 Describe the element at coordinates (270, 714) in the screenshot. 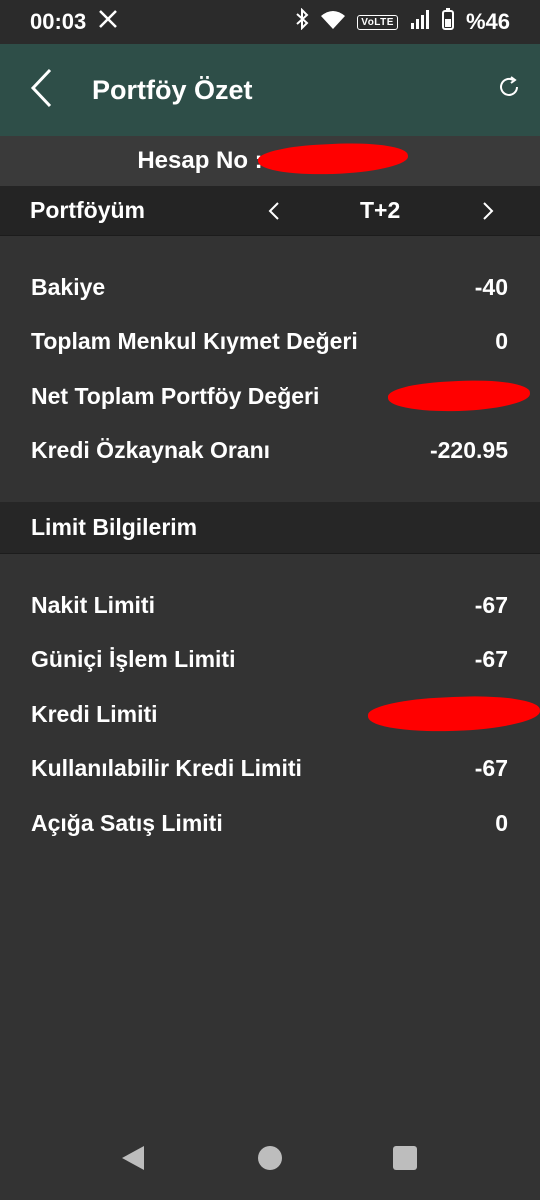

I see `limit-row: Kredi Limiti` at that location.